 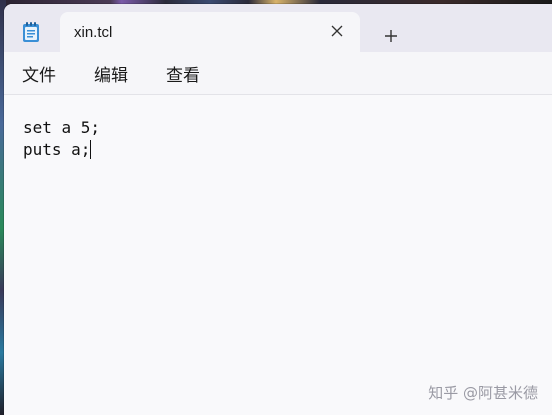 What do you see at coordinates (31, 32) in the screenshot?
I see `notepad-icon` at bounding box center [31, 32].